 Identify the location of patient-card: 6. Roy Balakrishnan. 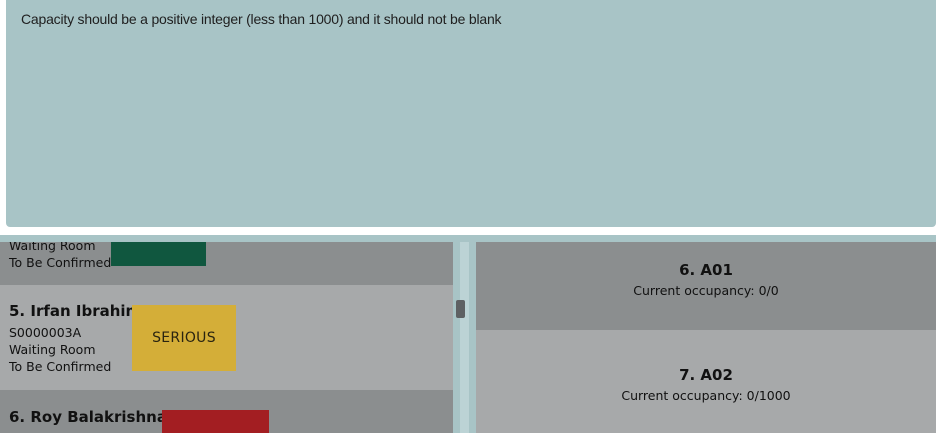
(226, 411).